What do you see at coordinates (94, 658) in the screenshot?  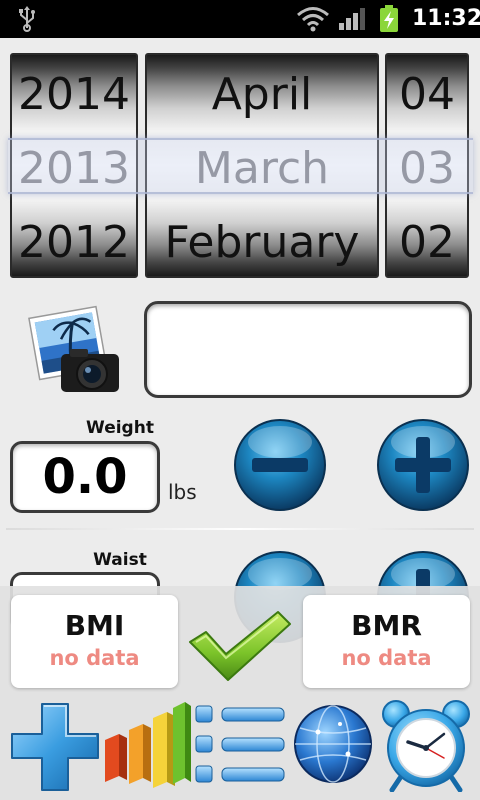 I see `bmi-value: no data` at bounding box center [94, 658].